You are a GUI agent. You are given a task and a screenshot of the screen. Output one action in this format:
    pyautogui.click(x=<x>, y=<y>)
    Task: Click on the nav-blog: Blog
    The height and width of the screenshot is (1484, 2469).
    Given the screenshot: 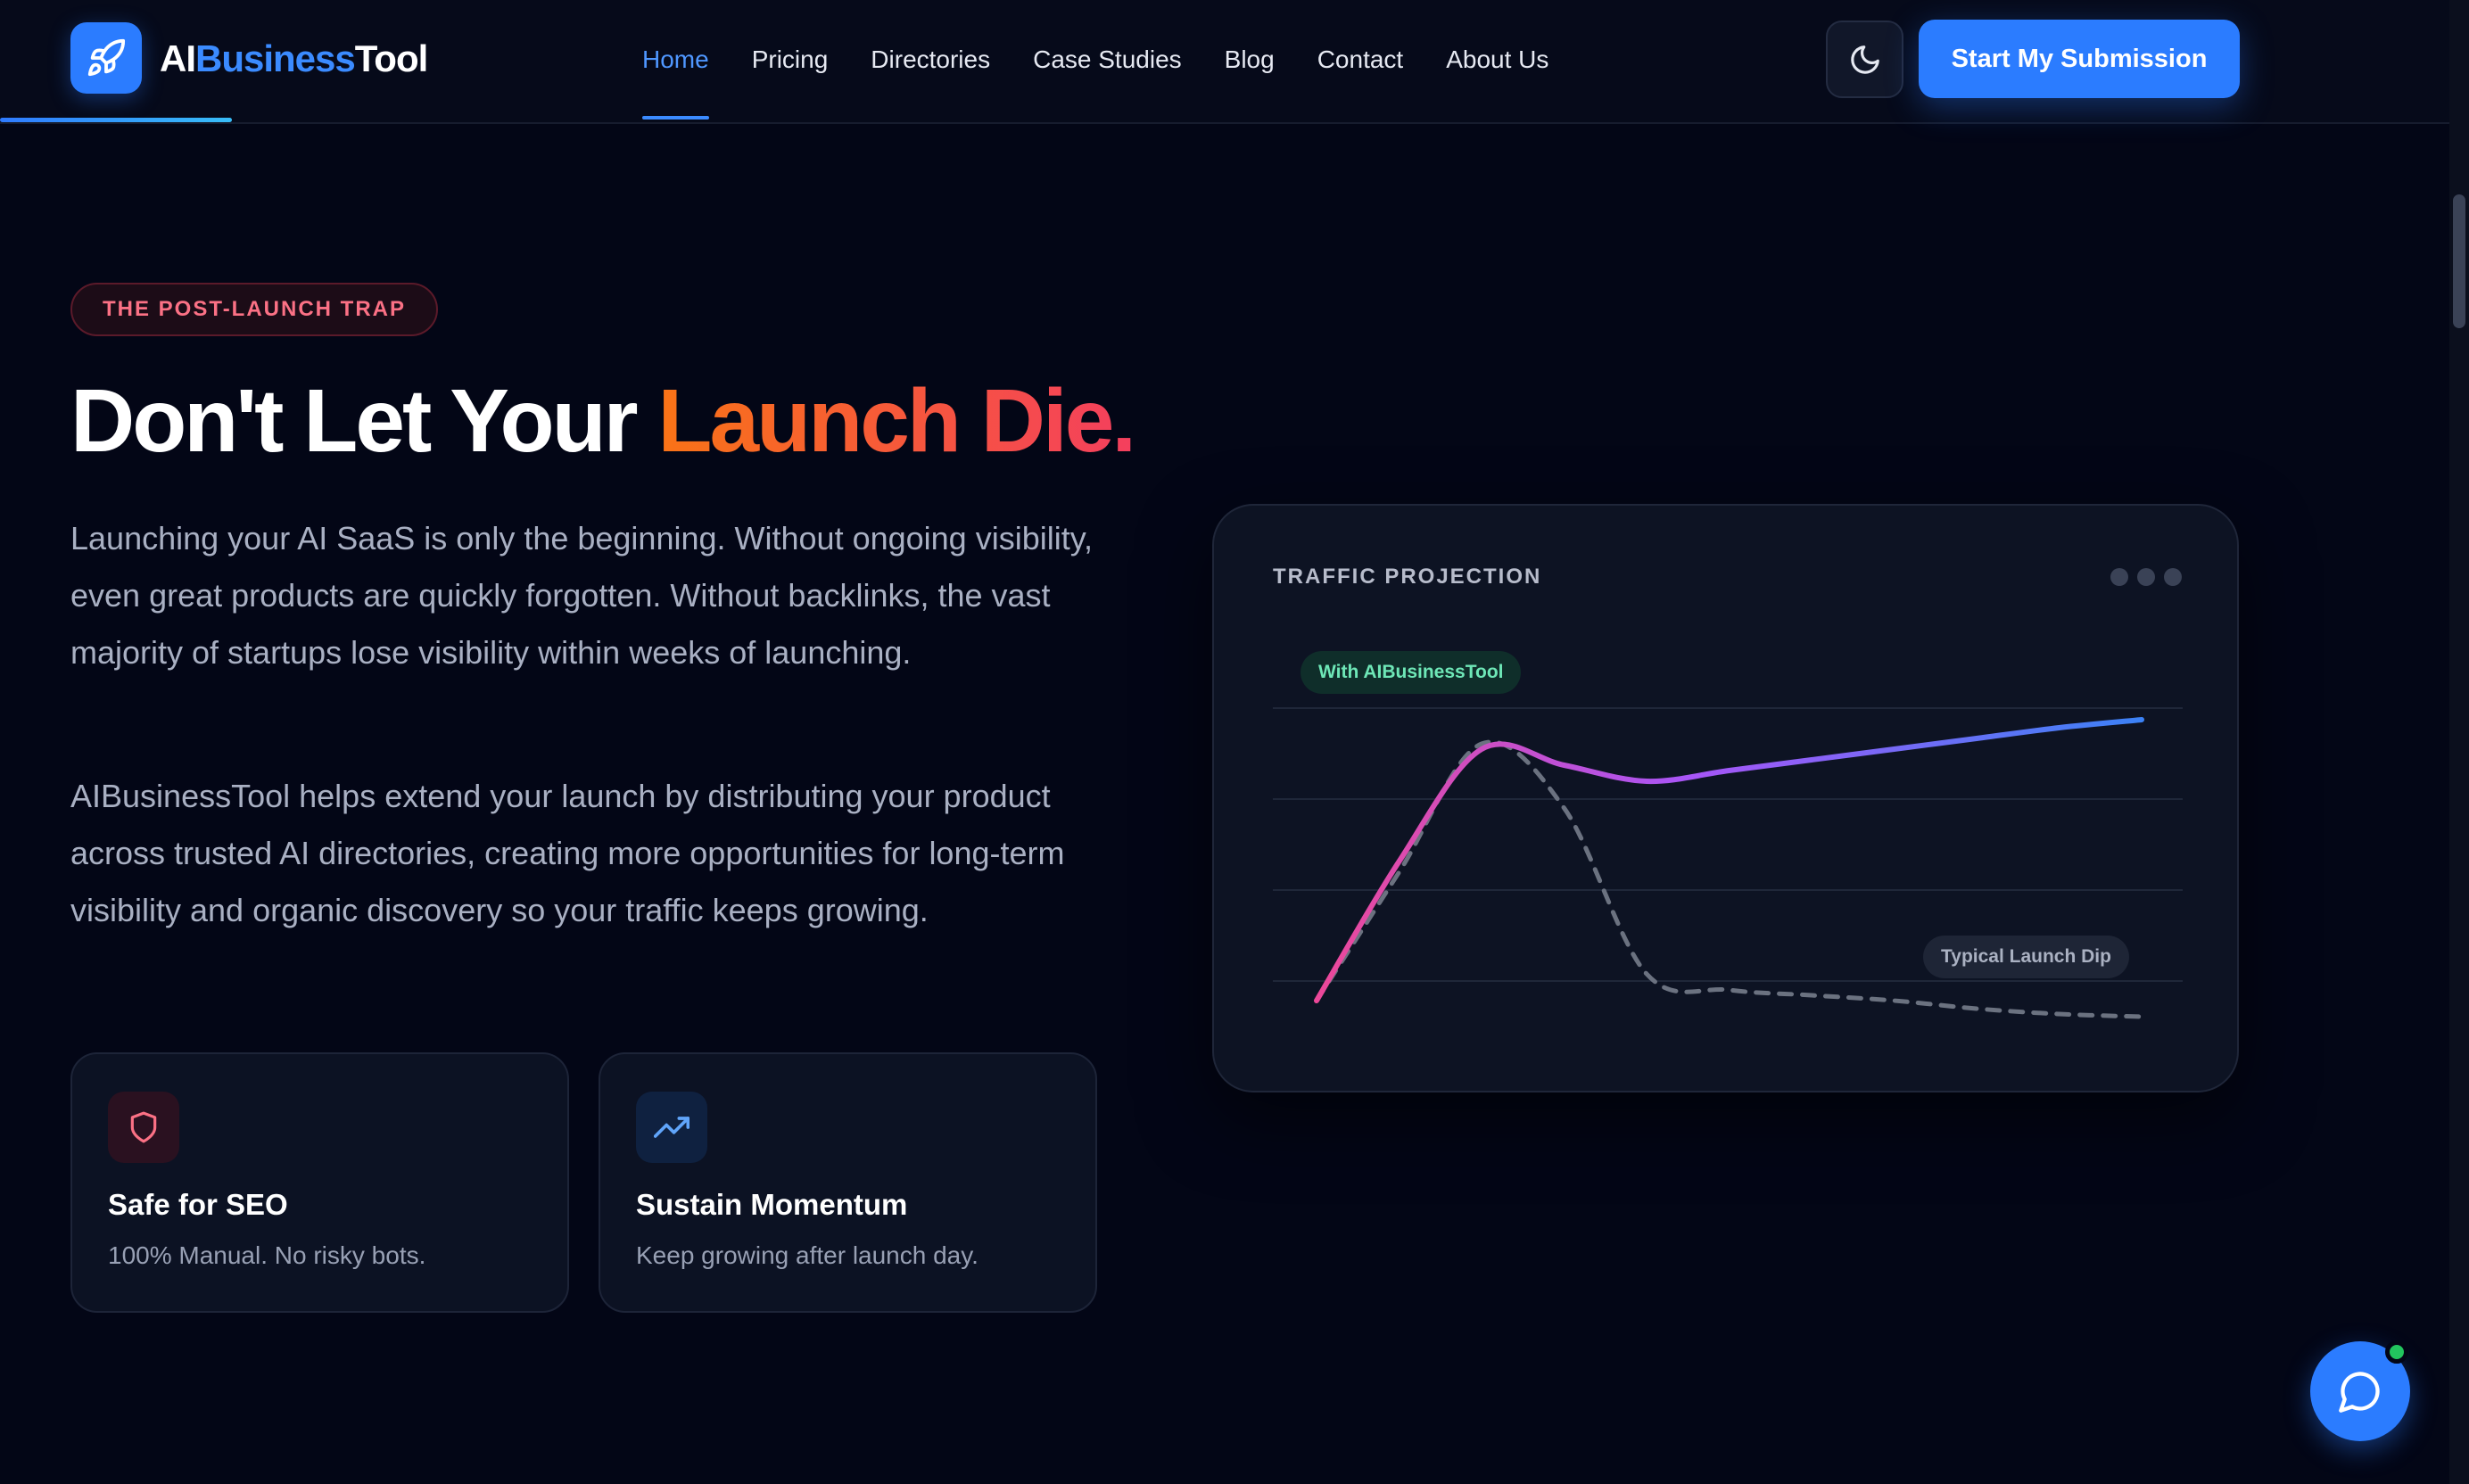 What is the action you would take?
    pyautogui.click(x=1250, y=60)
    